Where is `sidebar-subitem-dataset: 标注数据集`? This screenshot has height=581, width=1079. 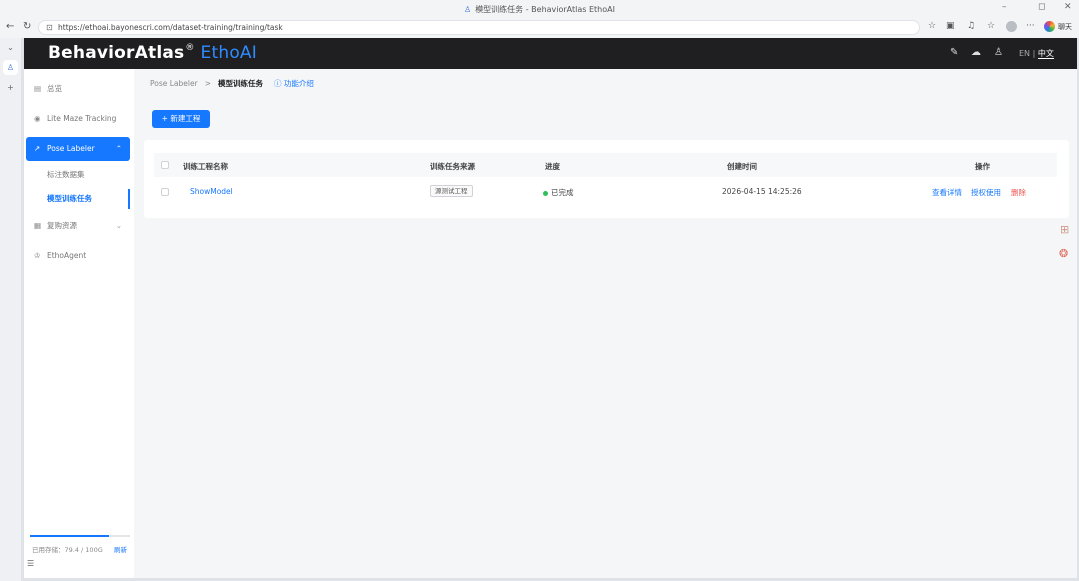
sidebar-subitem-dataset: 标注数据集 is located at coordinates (78, 175).